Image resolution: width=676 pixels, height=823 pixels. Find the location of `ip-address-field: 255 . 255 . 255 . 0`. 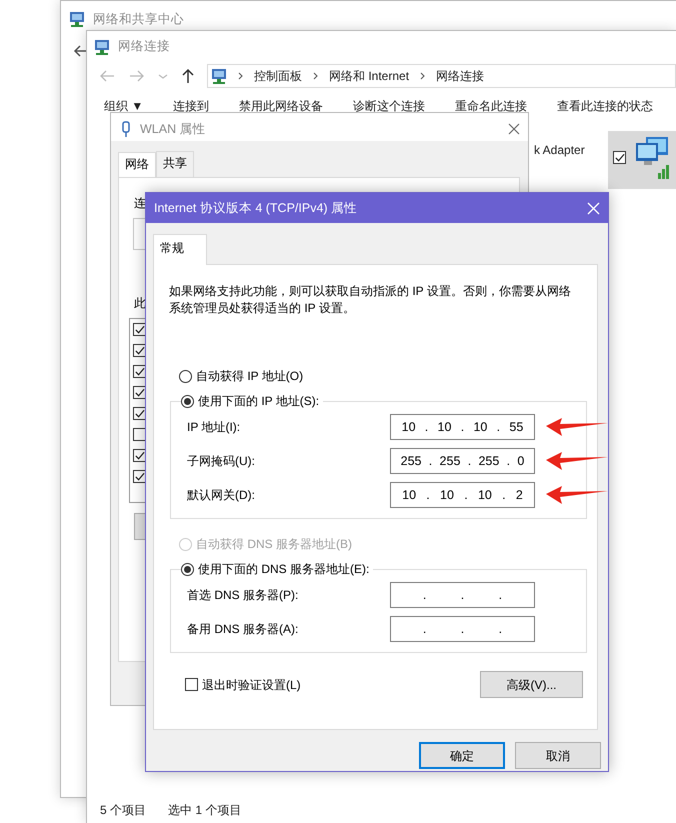

ip-address-field: 255 . 255 . 255 . 0 is located at coordinates (462, 461).